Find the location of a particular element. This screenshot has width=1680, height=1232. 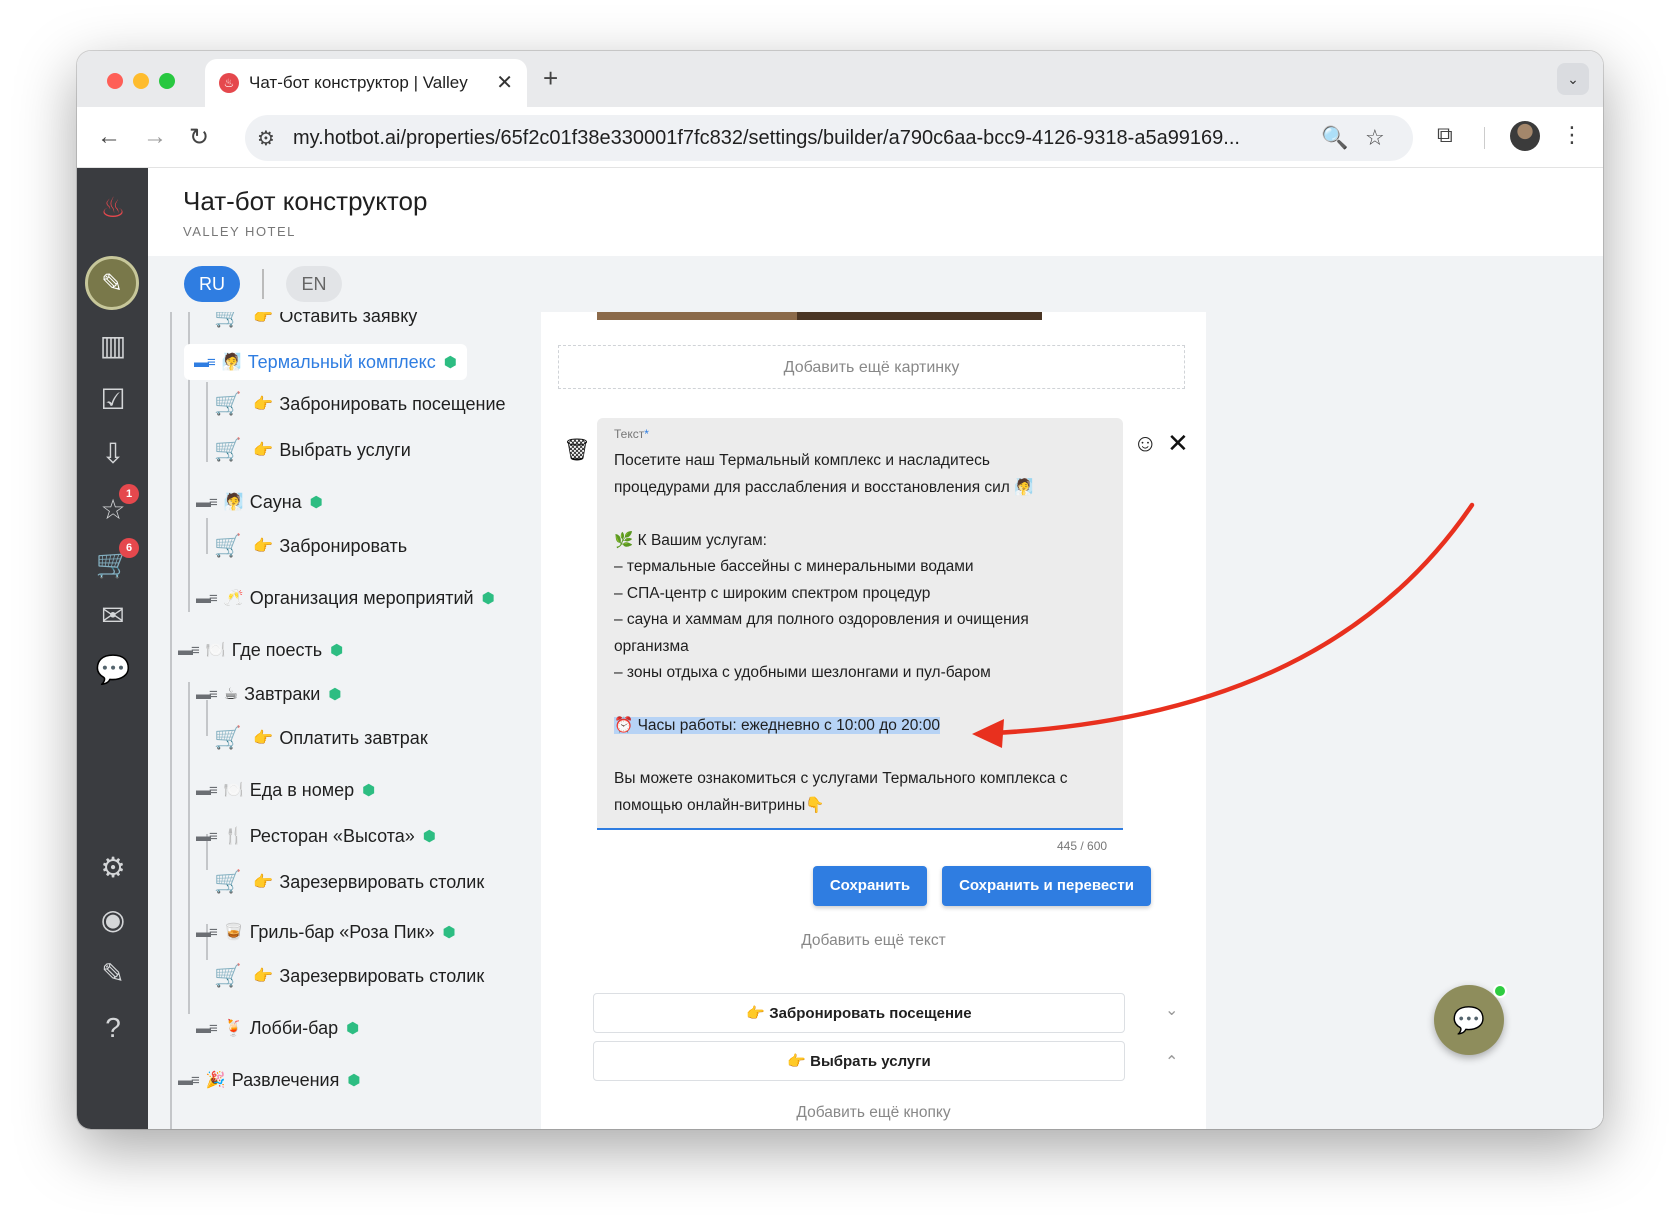

text-line: организма is located at coordinates (651, 646).